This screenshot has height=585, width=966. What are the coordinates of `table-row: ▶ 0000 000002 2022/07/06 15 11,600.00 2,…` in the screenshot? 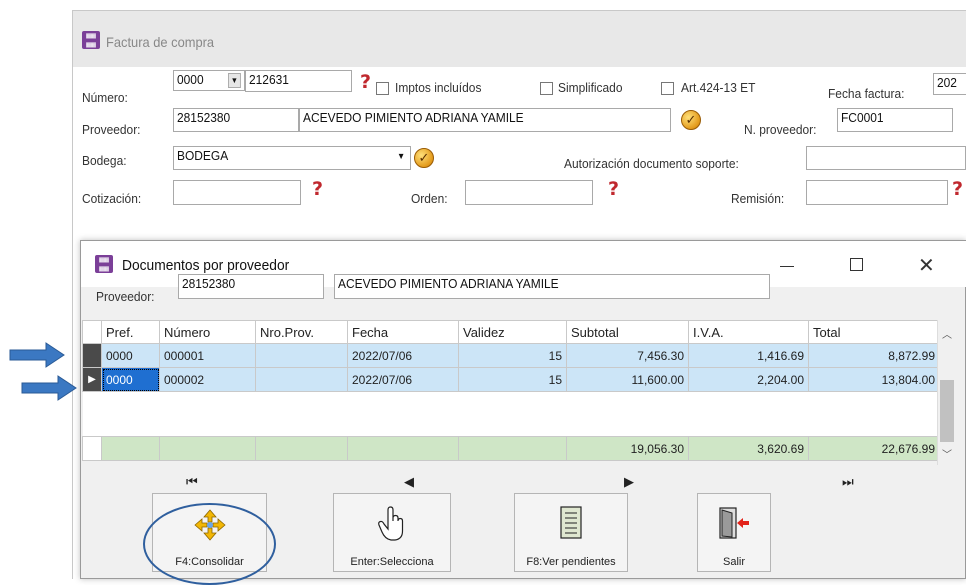 It's located at (511, 379).